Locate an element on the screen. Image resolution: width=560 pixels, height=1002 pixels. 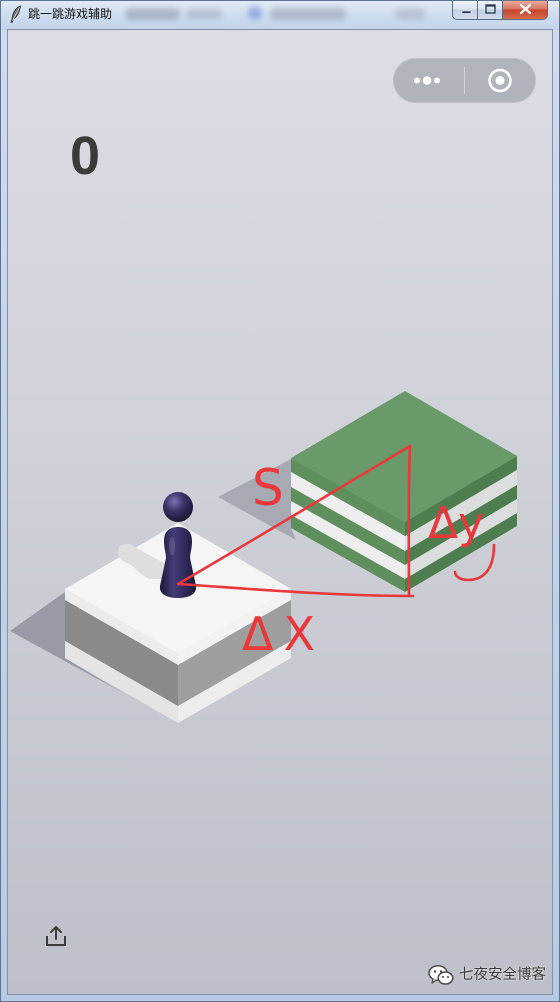
distance-label: S is located at coordinates (268, 488).